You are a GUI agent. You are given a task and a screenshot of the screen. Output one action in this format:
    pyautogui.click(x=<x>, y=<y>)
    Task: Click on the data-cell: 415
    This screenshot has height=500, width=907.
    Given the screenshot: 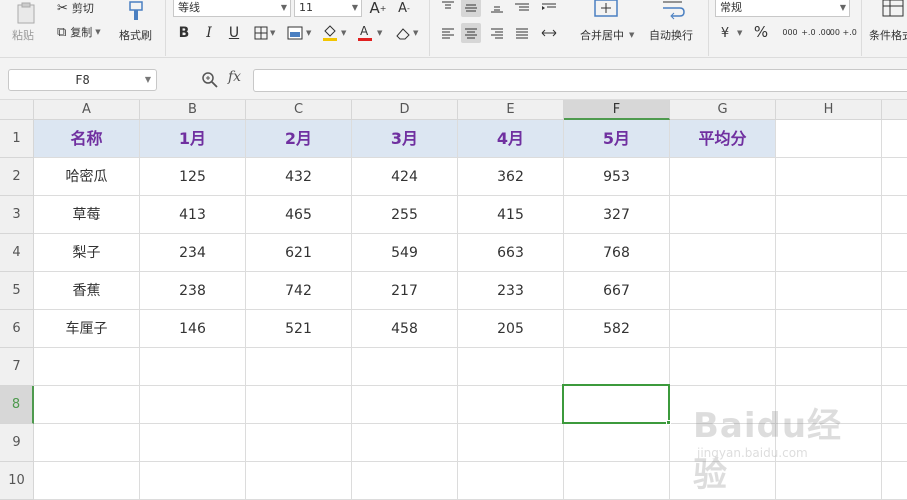 What is the action you would take?
    pyautogui.click(x=511, y=215)
    